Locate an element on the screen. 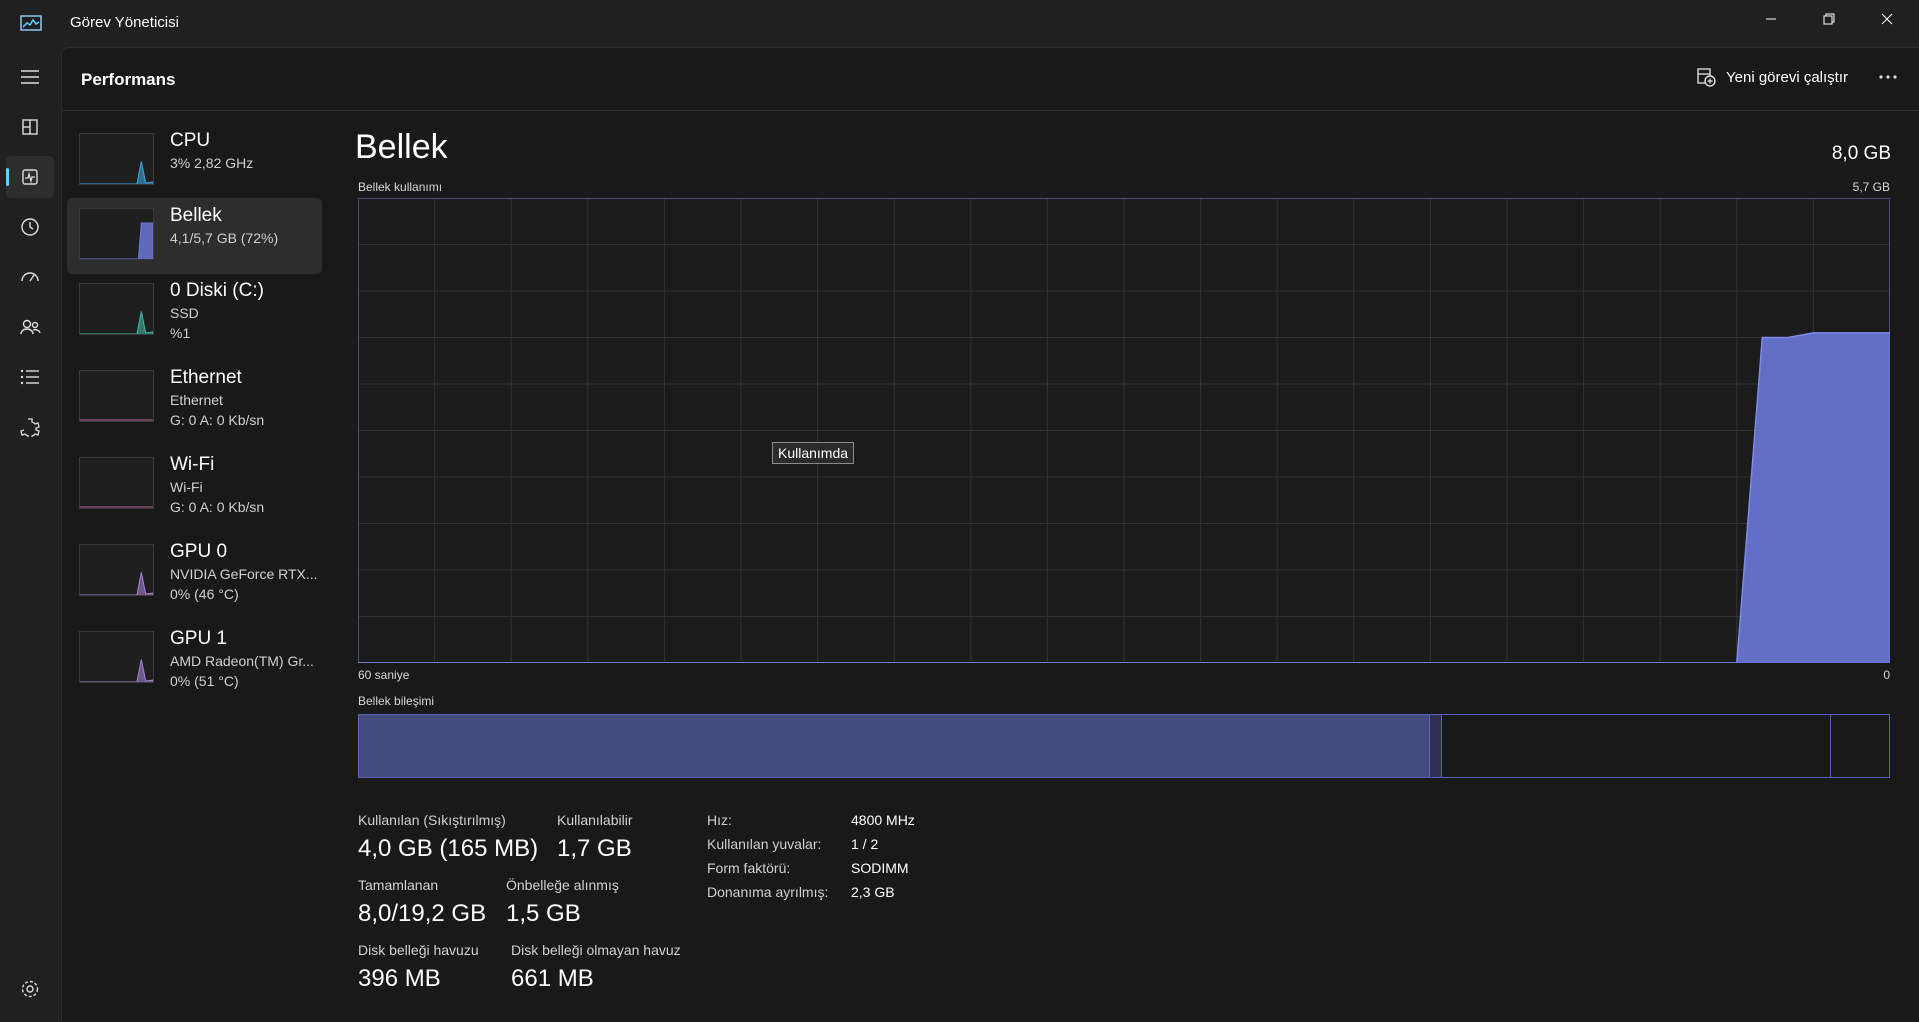 The width and height of the screenshot is (1919, 1022). device-item: Ethernet Ethernet G: 0 A: 0 Kb/sn is located at coordinates (194, 398).